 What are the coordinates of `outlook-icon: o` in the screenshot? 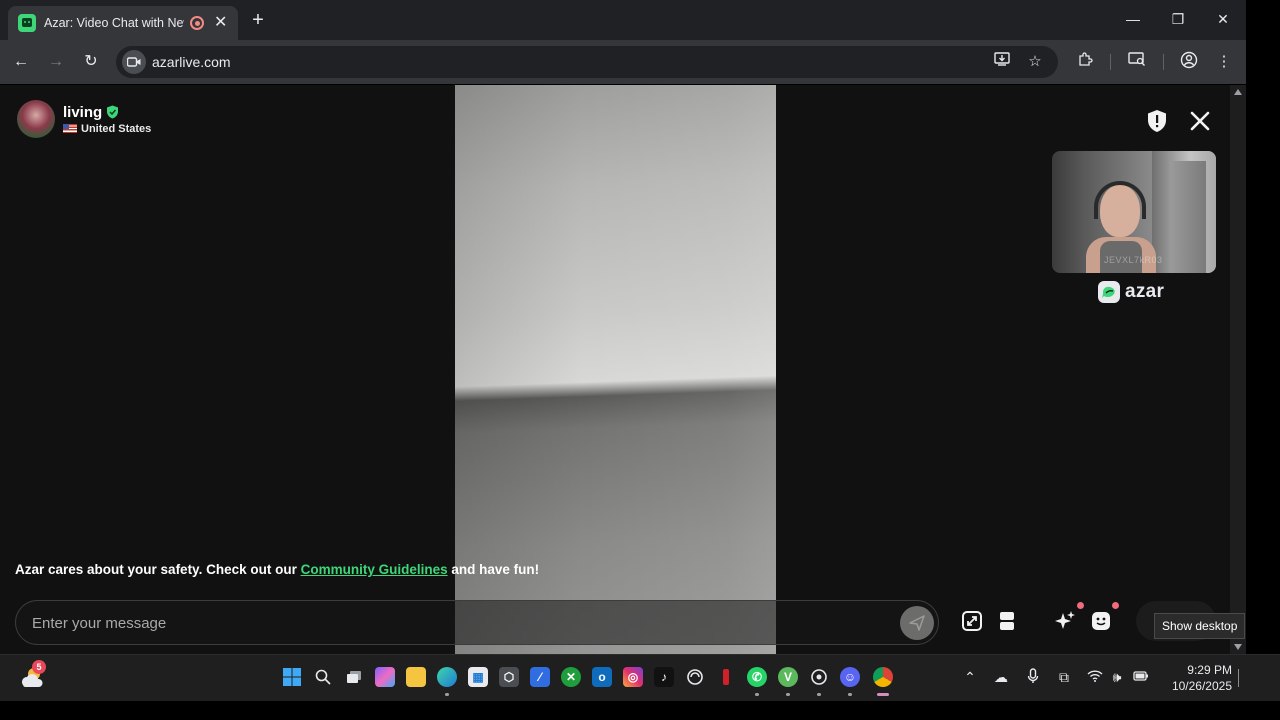 It's located at (602, 677).